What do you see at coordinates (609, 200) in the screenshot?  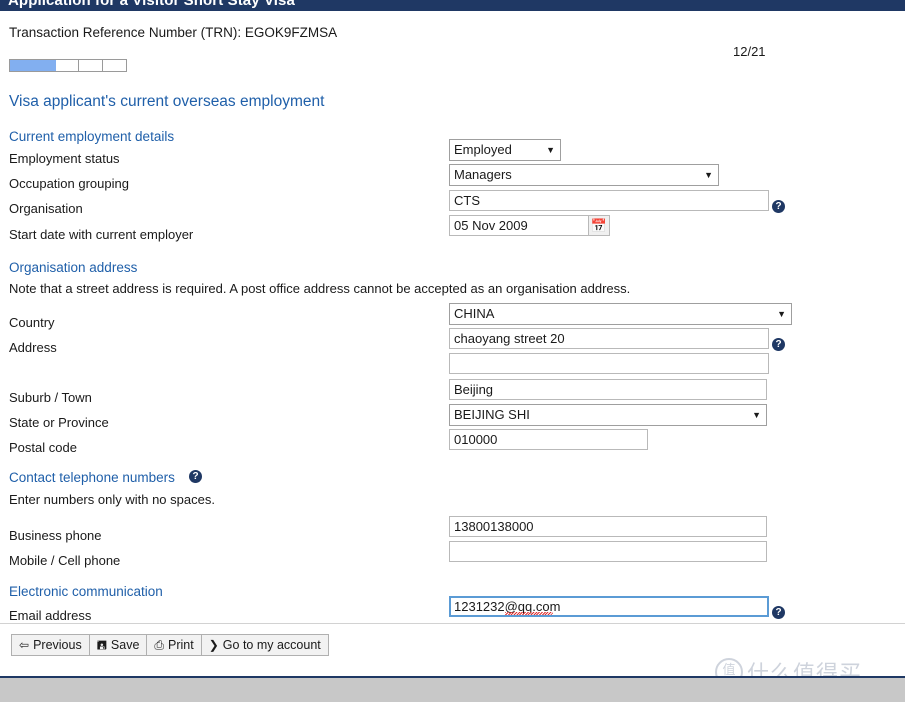 I see `organisation-input: CTS` at bounding box center [609, 200].